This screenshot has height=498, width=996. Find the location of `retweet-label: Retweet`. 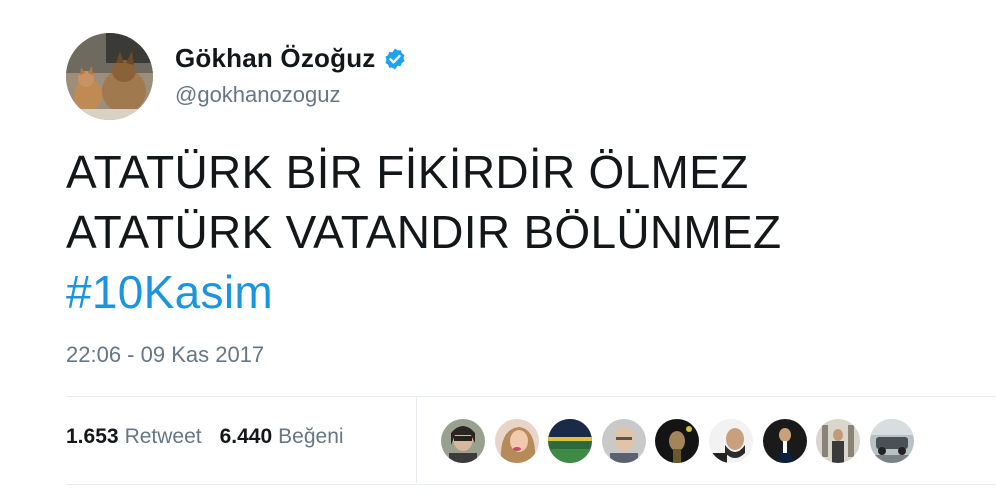

retweet-label: Retweet is located at coordinates (163, 436).